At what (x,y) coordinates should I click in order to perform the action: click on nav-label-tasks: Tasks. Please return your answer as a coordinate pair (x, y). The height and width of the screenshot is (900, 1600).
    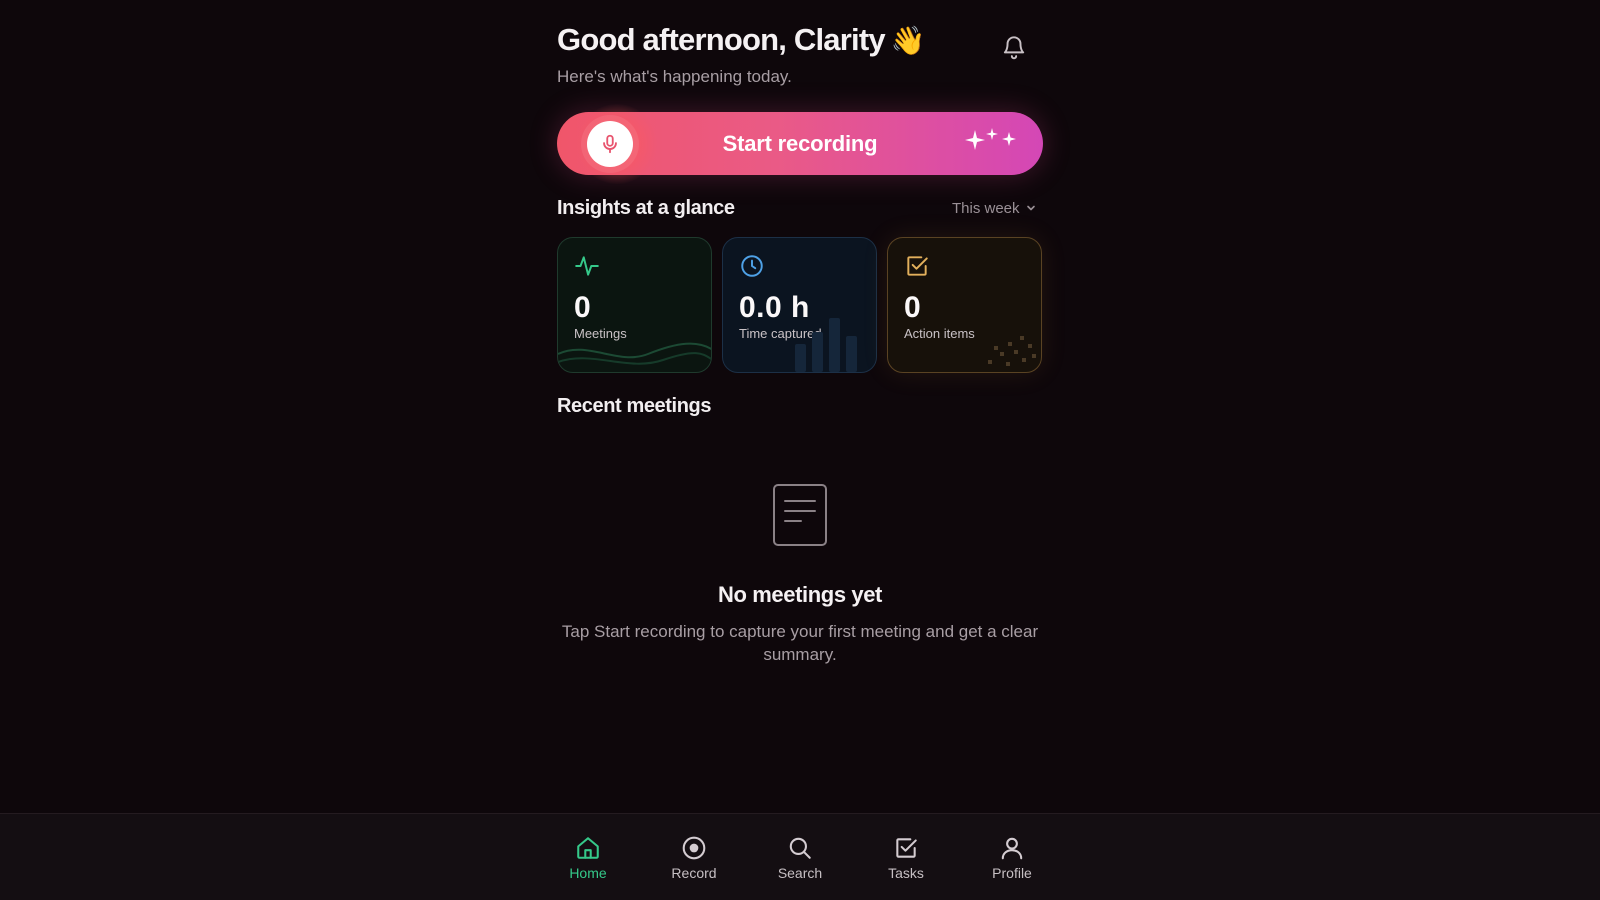
    Looking at the image, I should click on (906, 873).